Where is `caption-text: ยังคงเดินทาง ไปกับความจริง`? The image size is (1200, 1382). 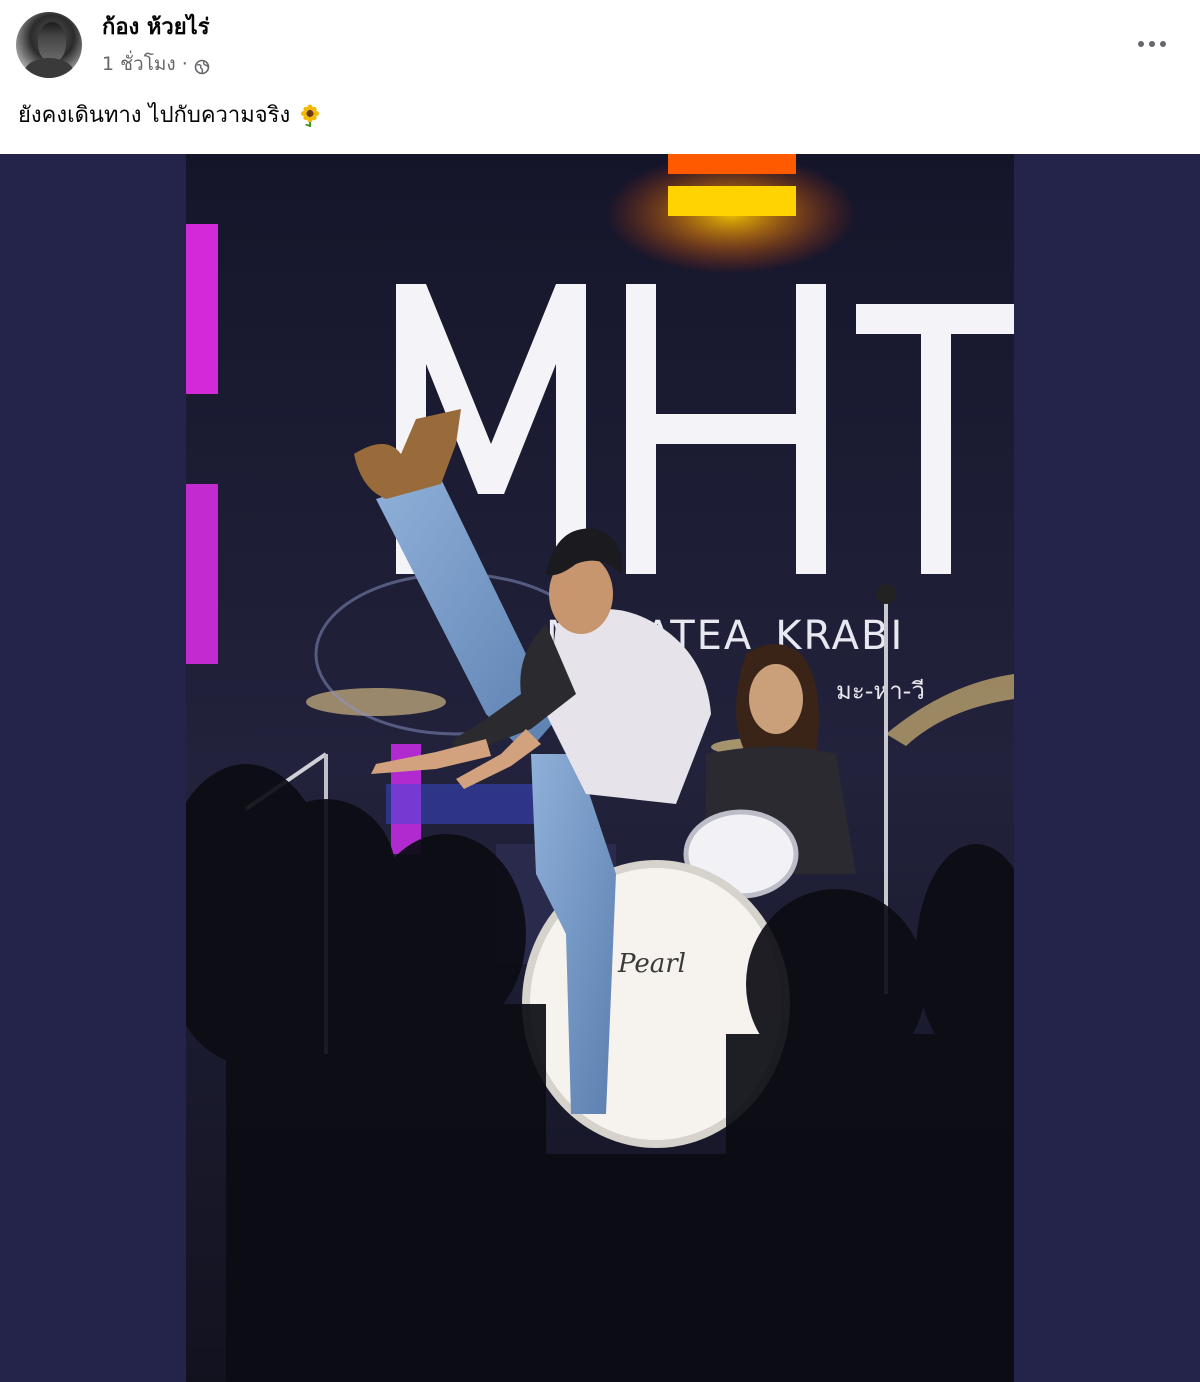 caption-text: ยังคงเดินทาง ไปกับความจริง is located at coordinates (154, 115).